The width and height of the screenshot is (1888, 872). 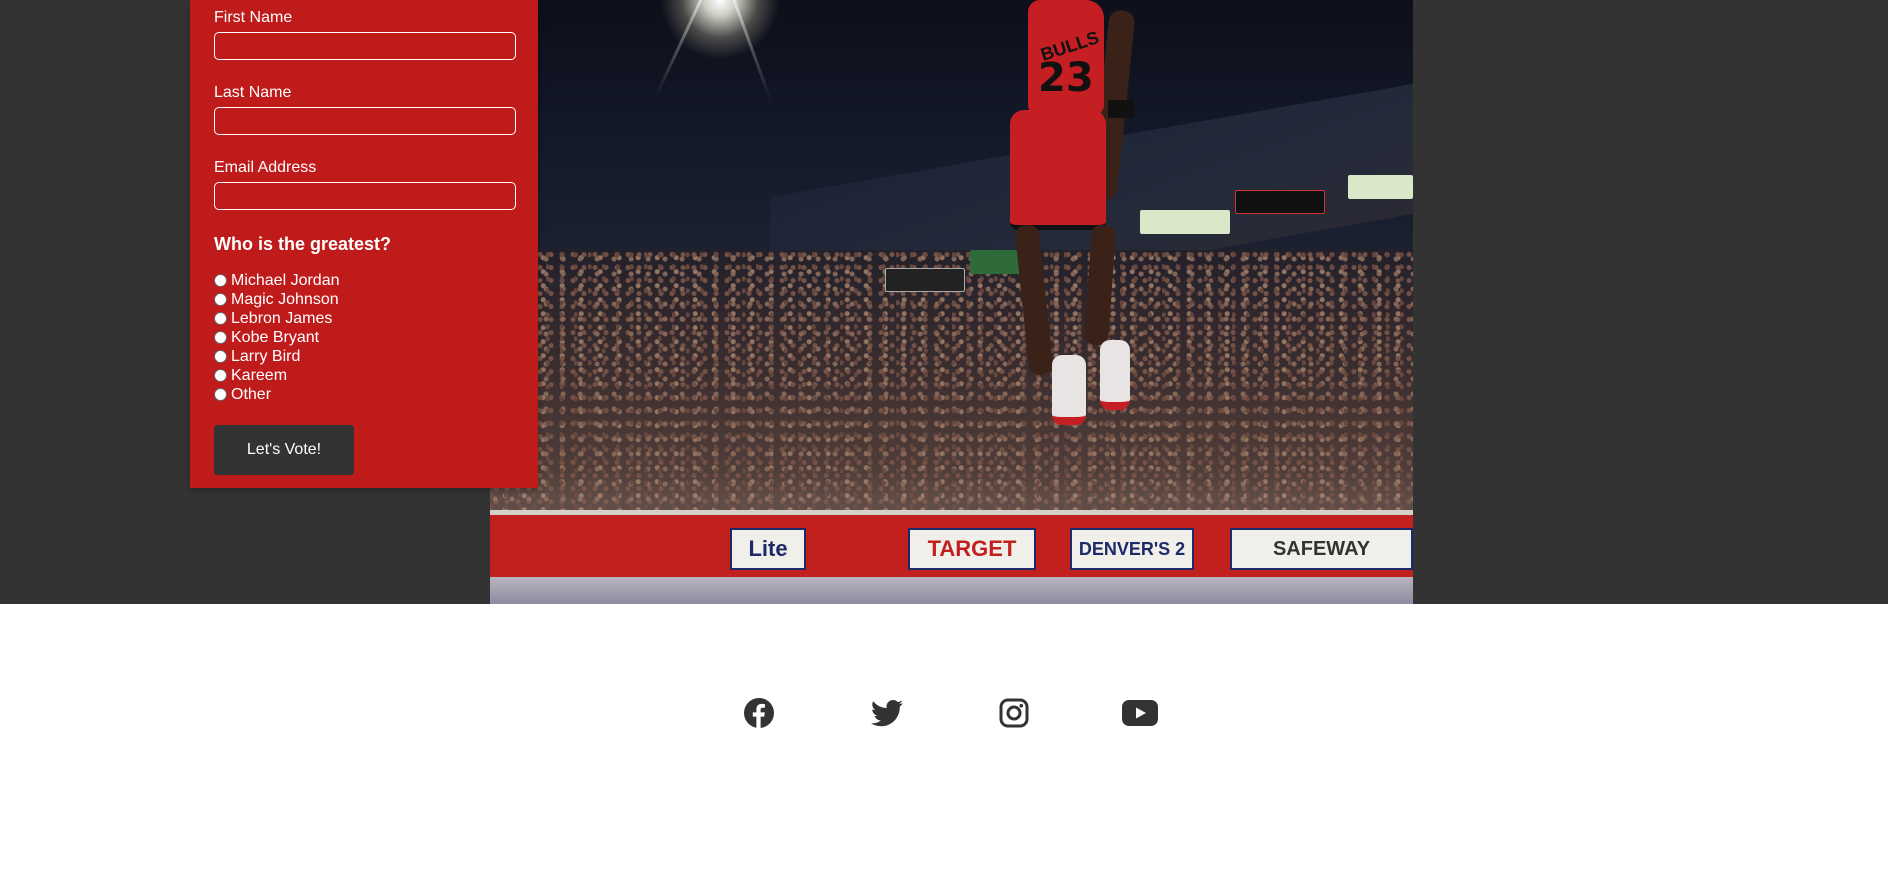 I want to click on player-wristband, so click(x=1121, y=109).